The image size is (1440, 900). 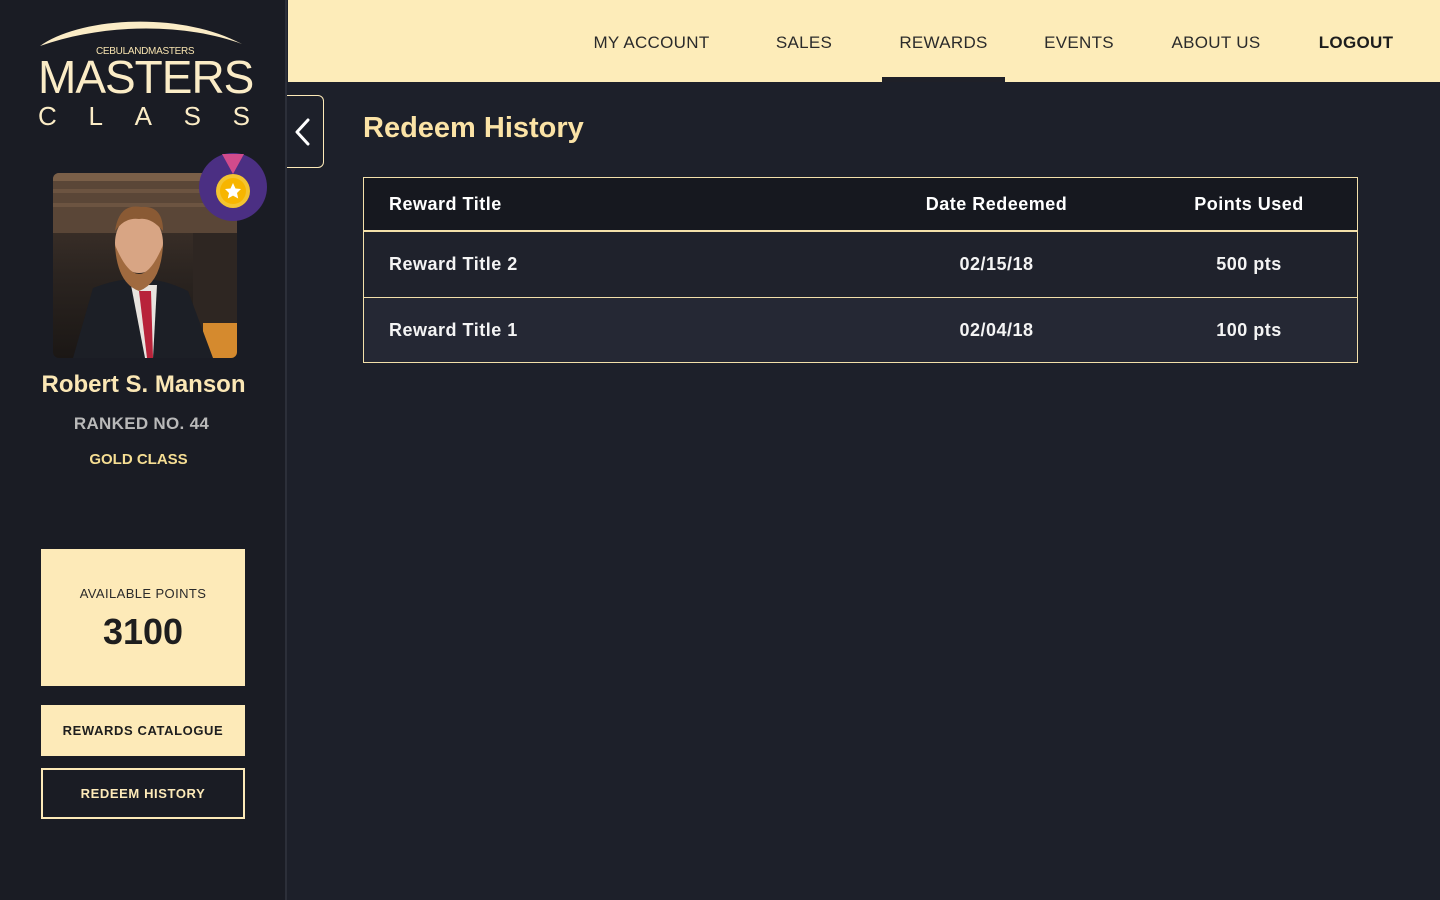 What do you see at coordinates (1356, 41) in the screenshot?
I see `nav-logout: LOGOUT` at bounding box center [1356, 41].